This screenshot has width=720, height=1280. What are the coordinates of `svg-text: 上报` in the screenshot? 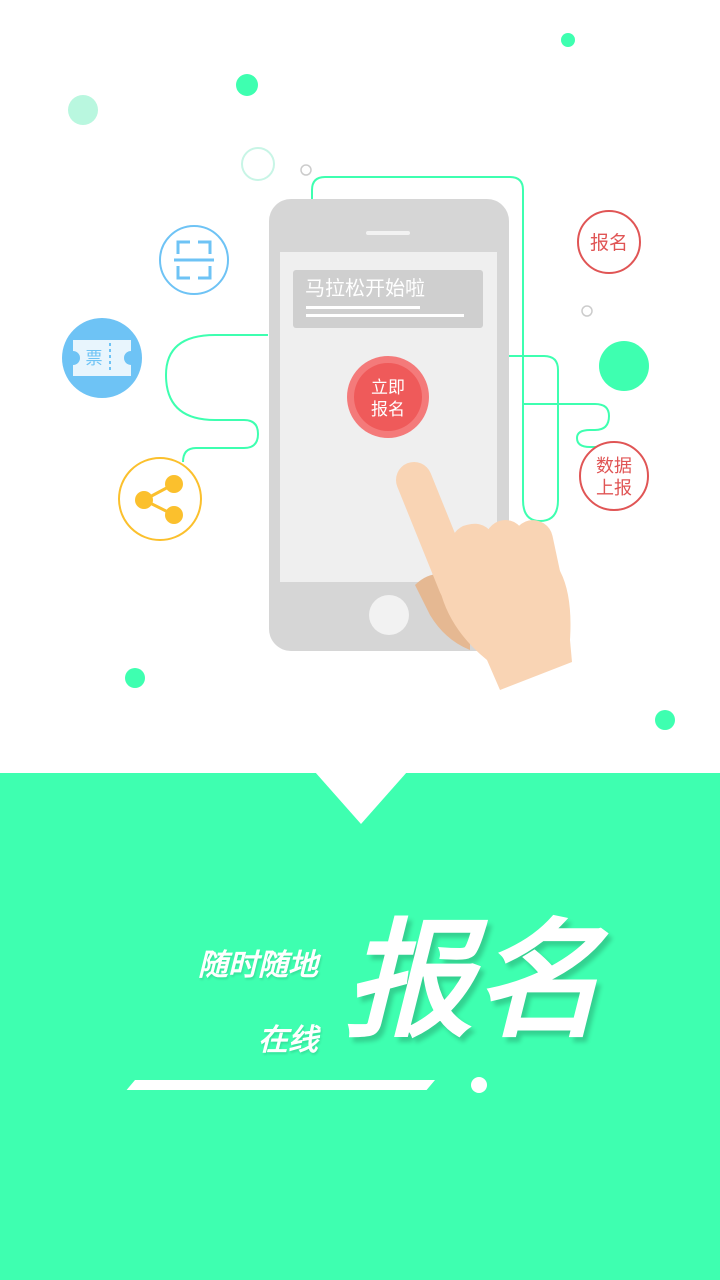 It's located at (614, 488).